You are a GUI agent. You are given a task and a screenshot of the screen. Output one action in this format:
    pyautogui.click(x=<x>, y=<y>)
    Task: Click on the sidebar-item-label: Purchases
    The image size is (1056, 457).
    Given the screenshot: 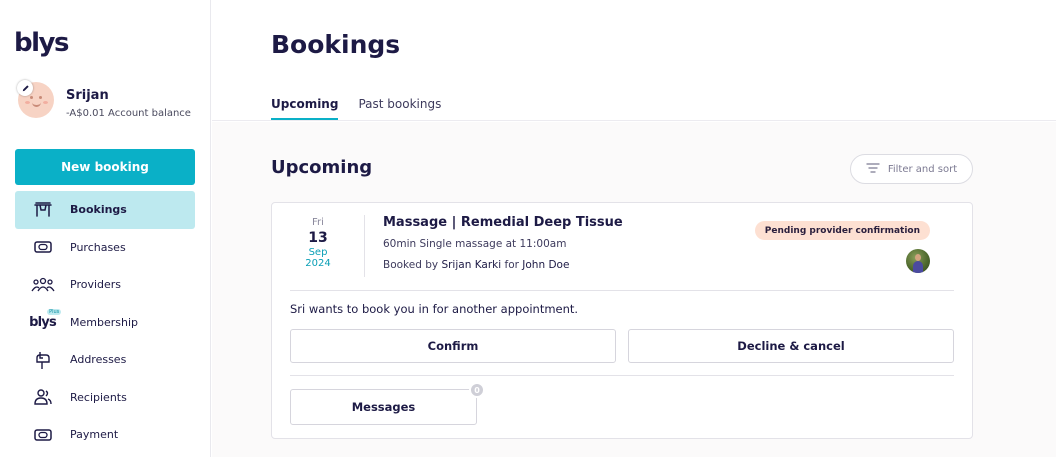 What is the action you would take?
    pyautogui.click(x=98, y=247)
    